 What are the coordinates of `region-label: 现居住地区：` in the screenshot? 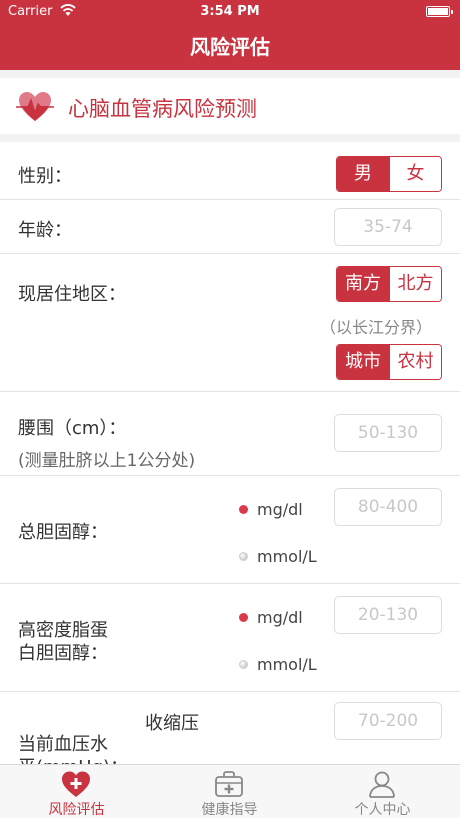 It's located at (72, 294).